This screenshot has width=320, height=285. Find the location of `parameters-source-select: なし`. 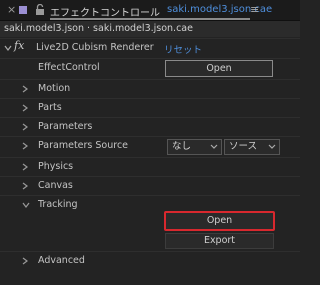

parameters-source-select: なし is located at coordinates (194, 147).